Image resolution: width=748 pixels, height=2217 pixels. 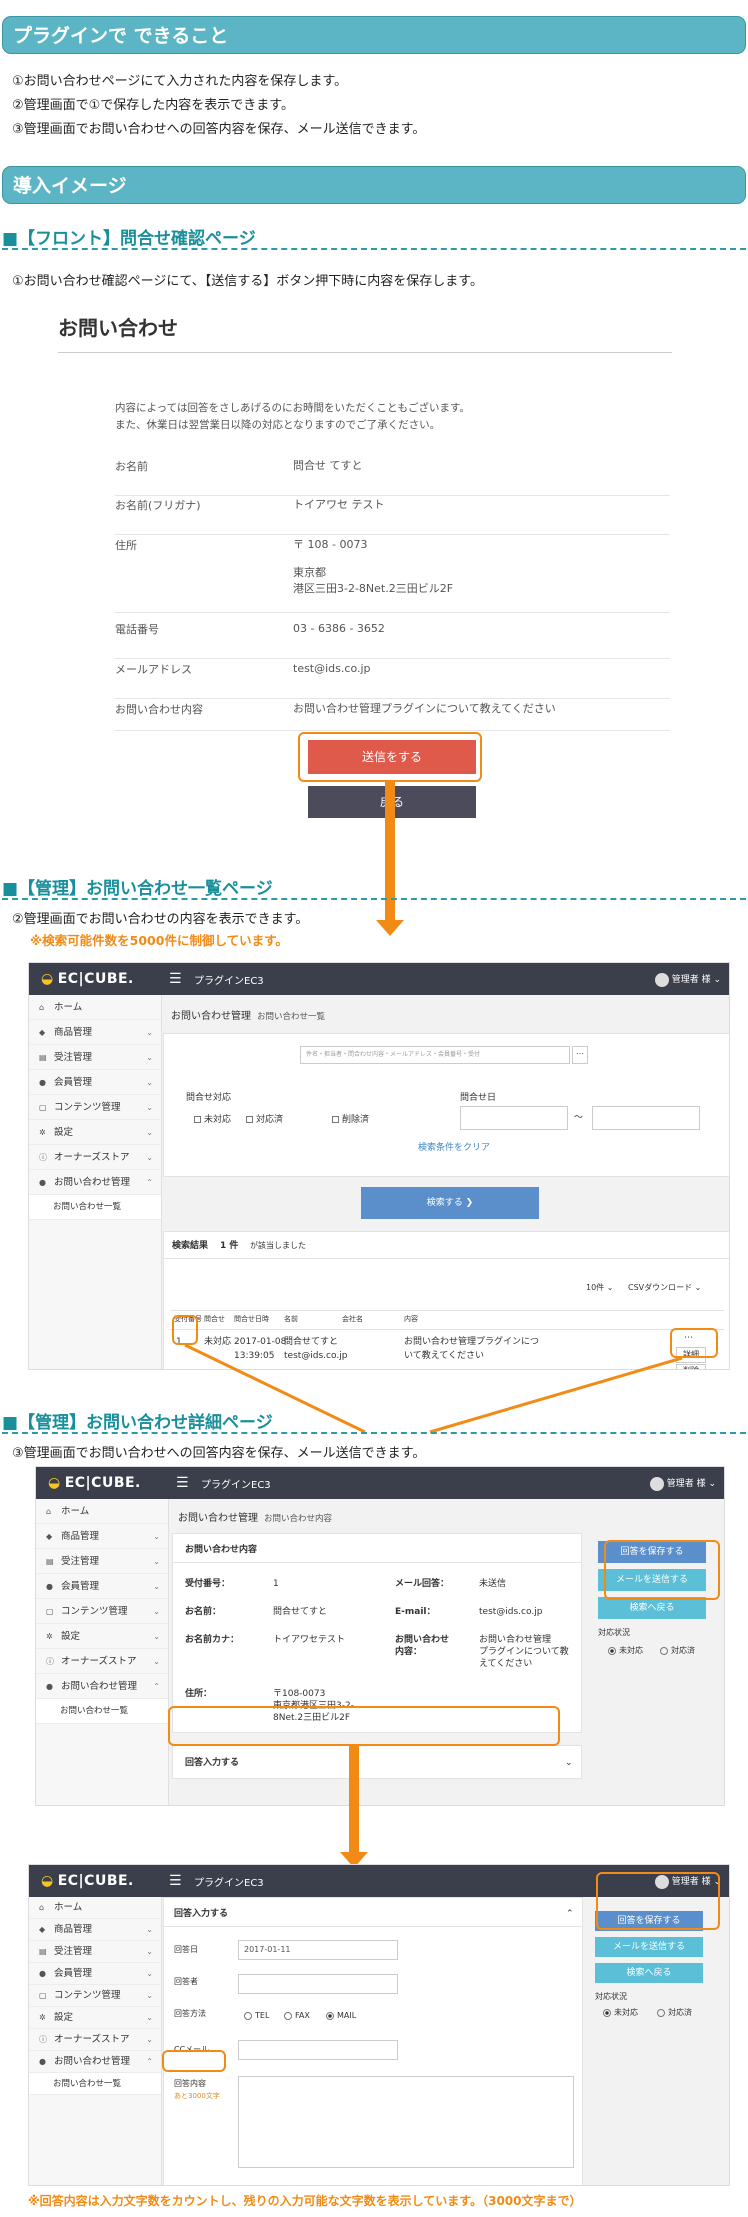 I want to click on label-address: 住所：, so click(x=199, y=1694).